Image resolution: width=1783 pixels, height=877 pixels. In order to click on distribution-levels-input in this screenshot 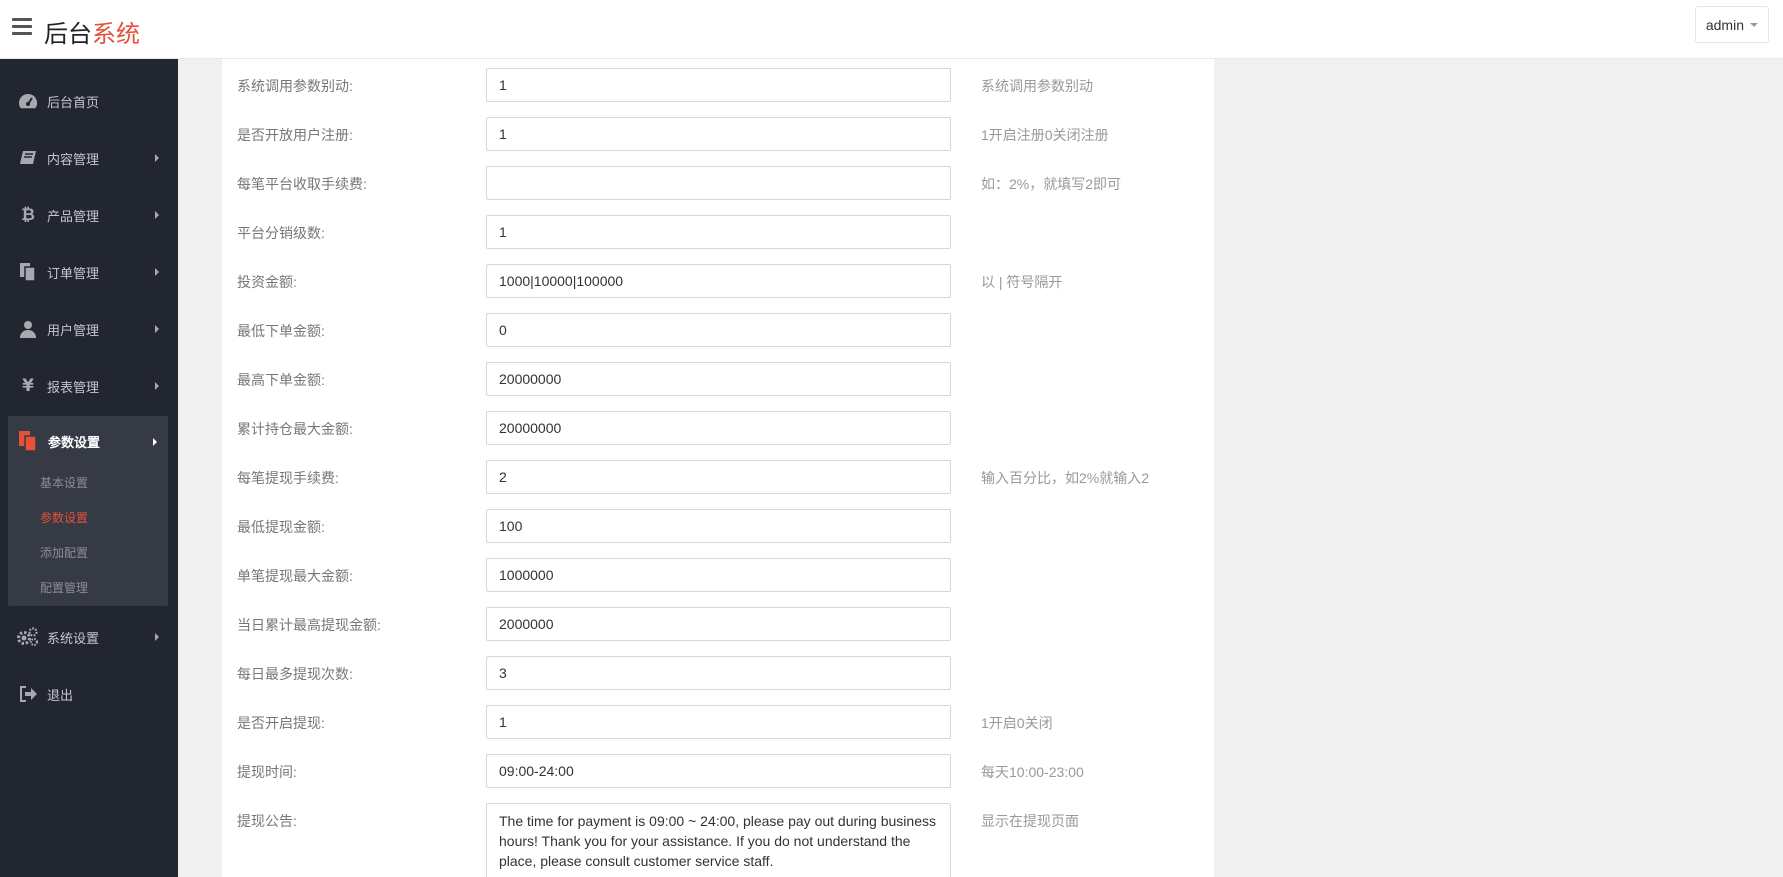, I will do `click(718, 232)`.